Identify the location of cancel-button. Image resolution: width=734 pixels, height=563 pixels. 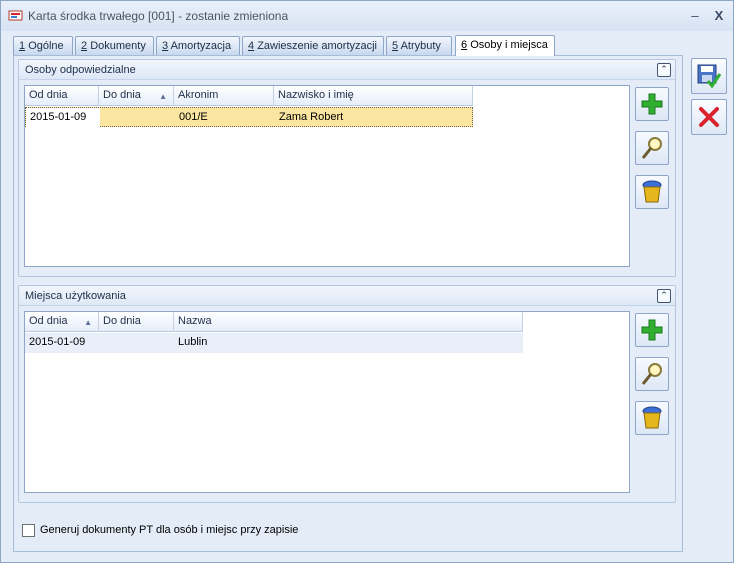
(709, 117).